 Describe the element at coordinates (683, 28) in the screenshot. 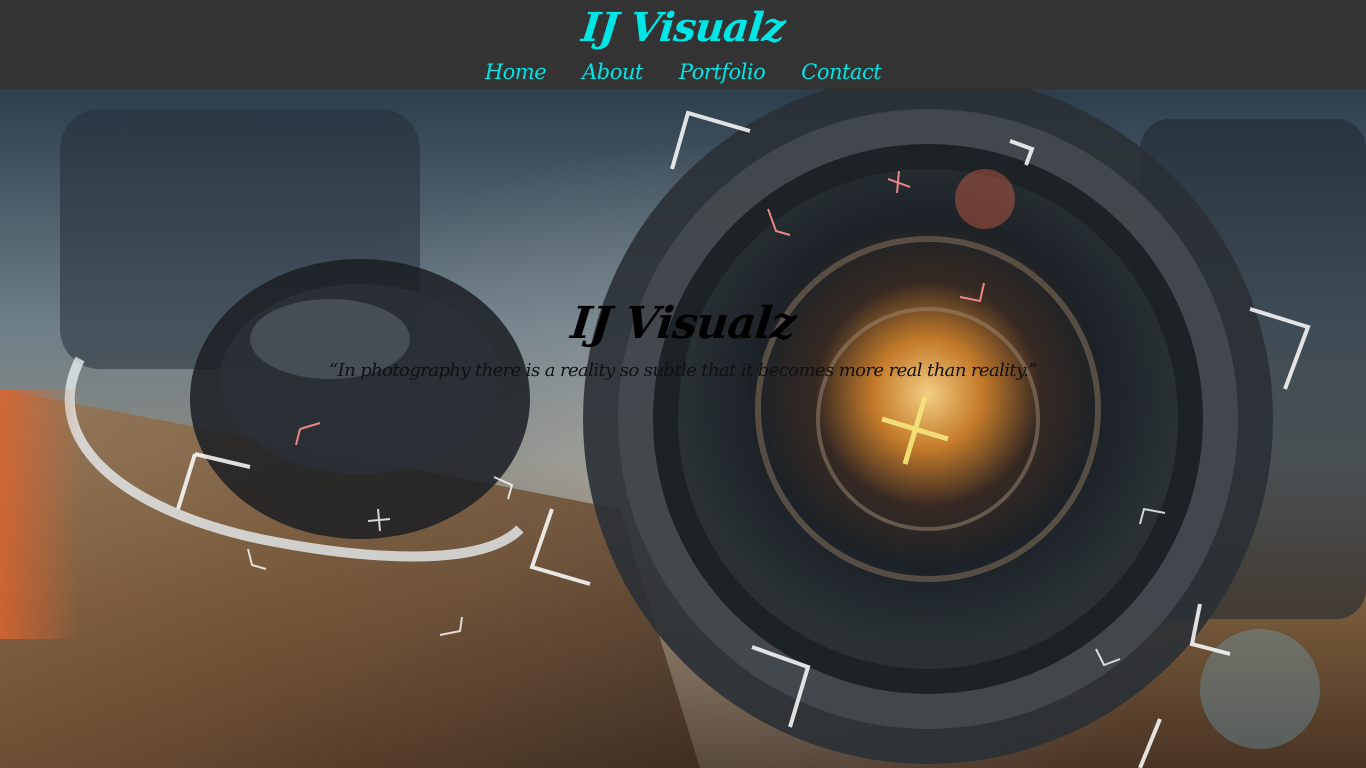

I see `brand-logo-text: IJ Visualz` at that location.